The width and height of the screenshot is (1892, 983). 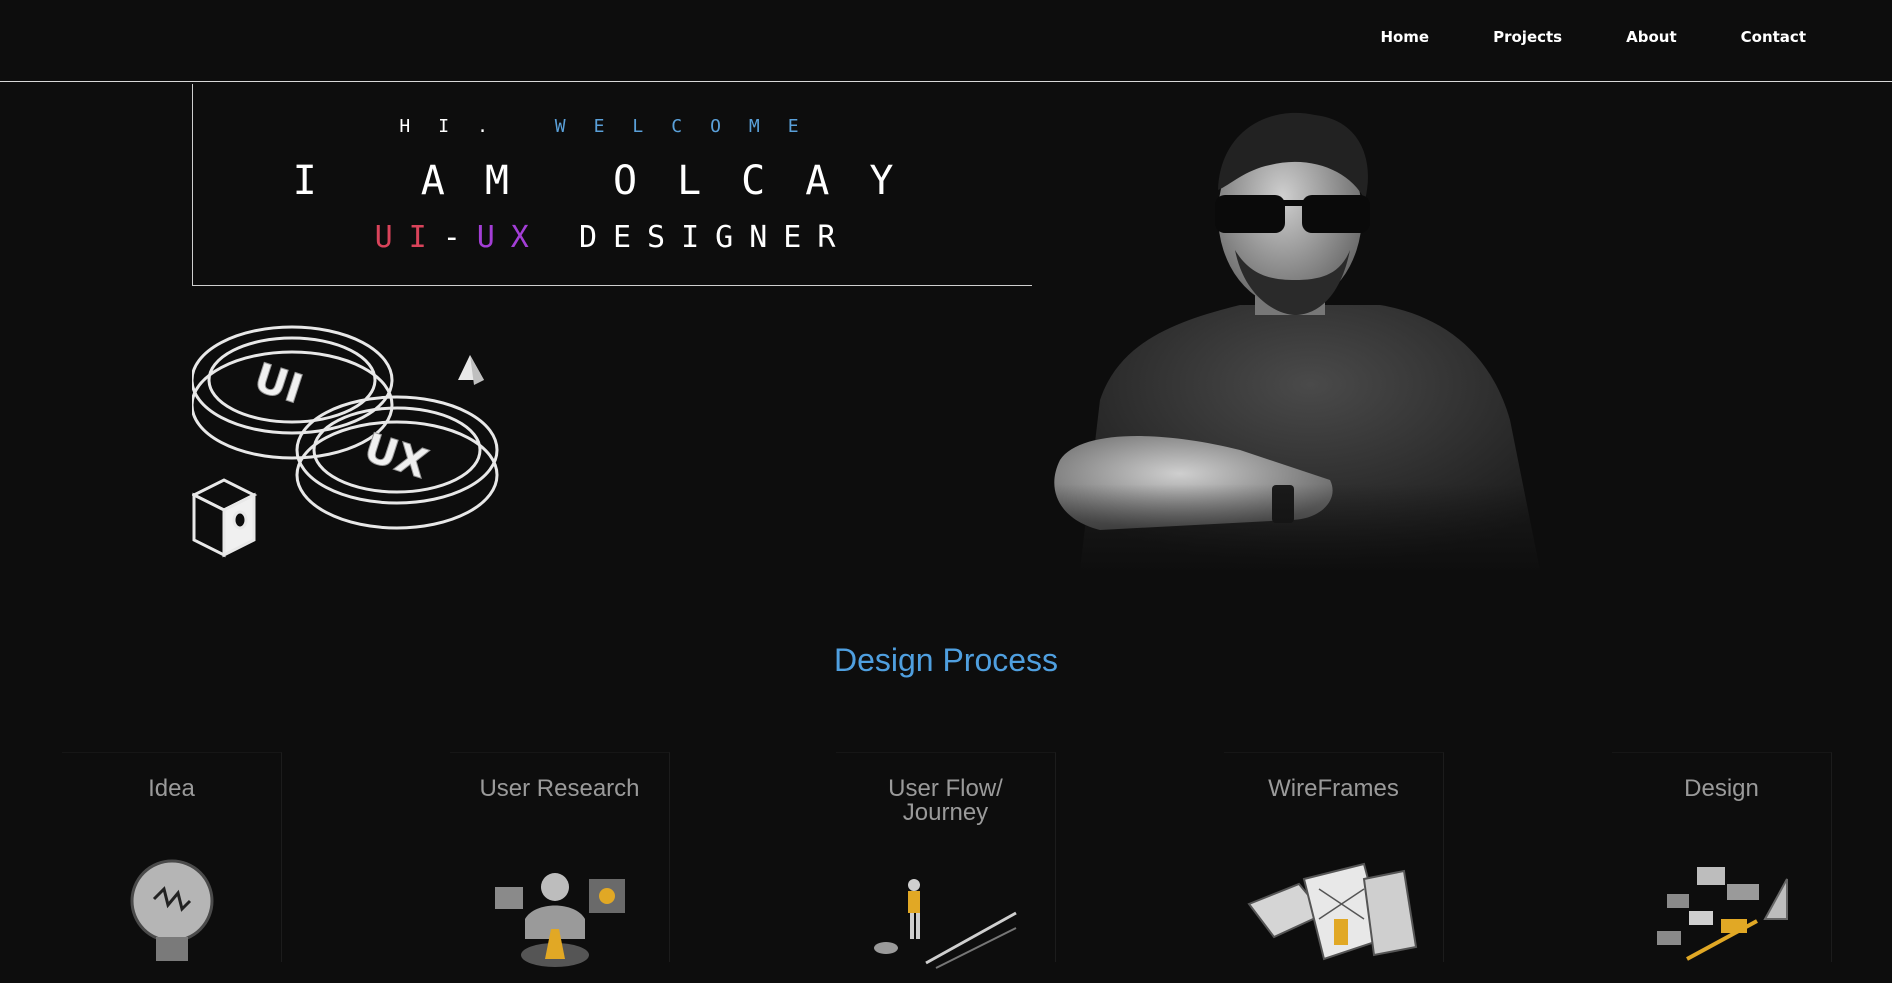 I want to click on profile-portrait, so click(x=1320, y=340).